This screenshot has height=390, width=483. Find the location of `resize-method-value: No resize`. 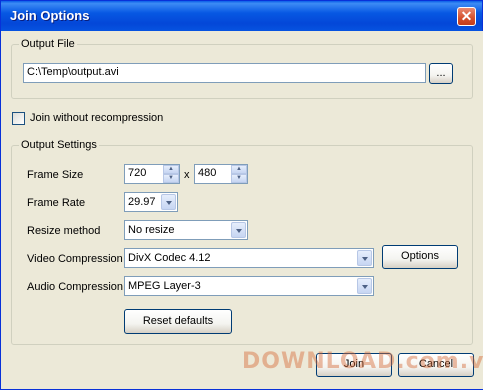

resize-method-value: No resize is located at coordinates (151, 230).